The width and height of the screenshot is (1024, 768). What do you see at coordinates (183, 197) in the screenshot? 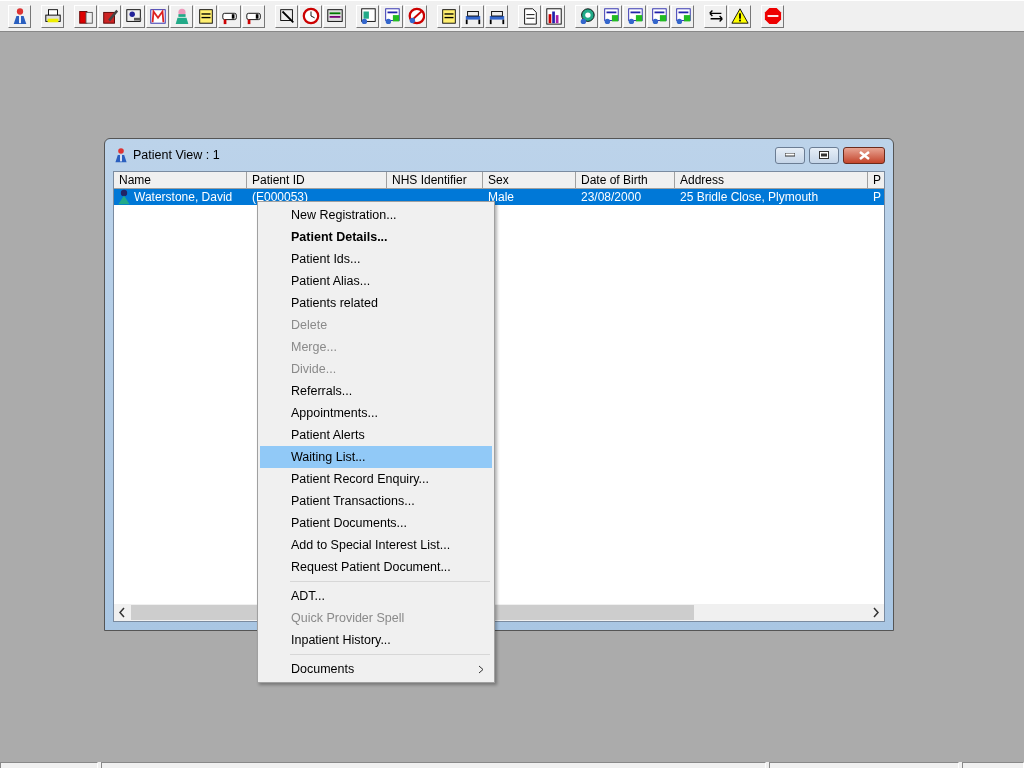
I see `table-cell: Waterstone, David` at bounding box center [183, 197].